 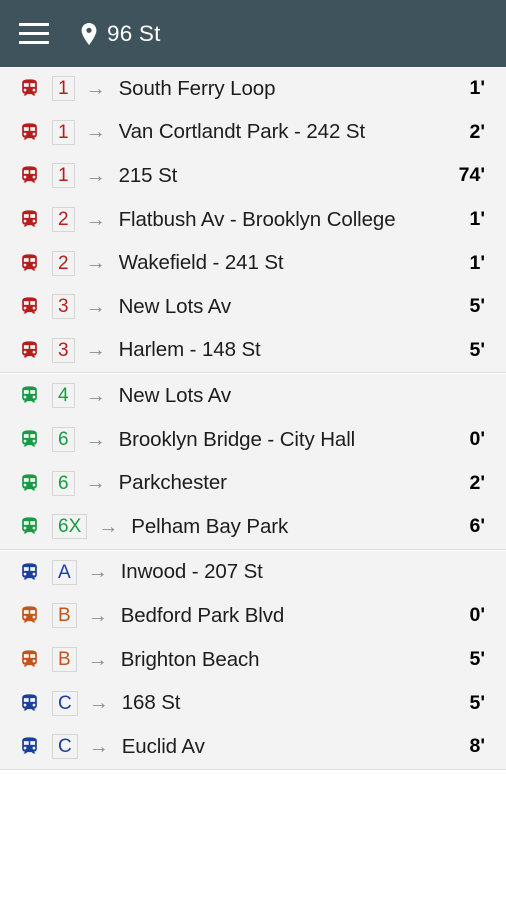 I want to click on destination-label: Flatbush Av - Brooklyn College, so click(x=257, y=219).